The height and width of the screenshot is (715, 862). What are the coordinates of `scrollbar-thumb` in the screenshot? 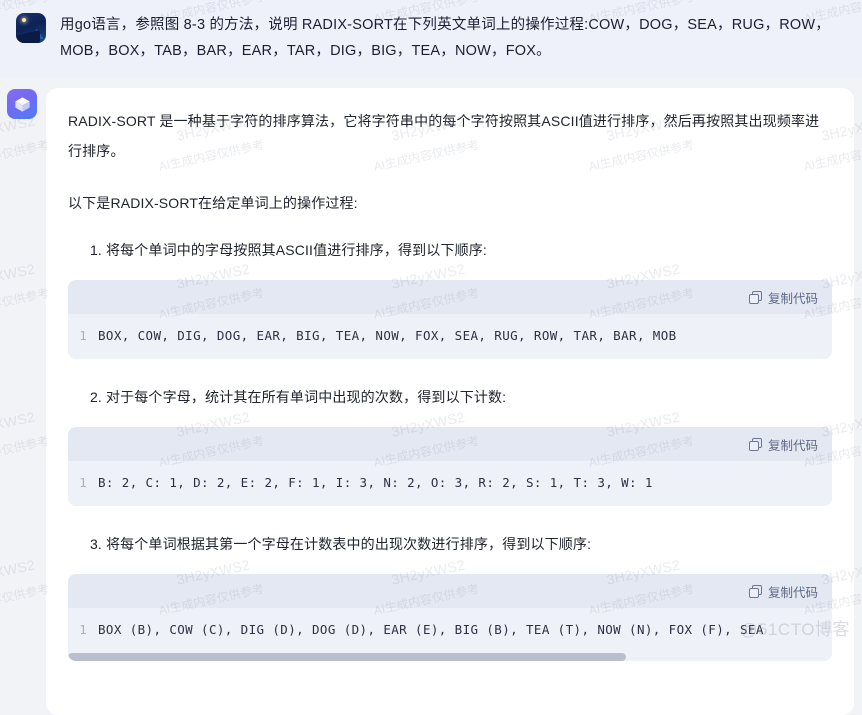 It's located at (347, 657).